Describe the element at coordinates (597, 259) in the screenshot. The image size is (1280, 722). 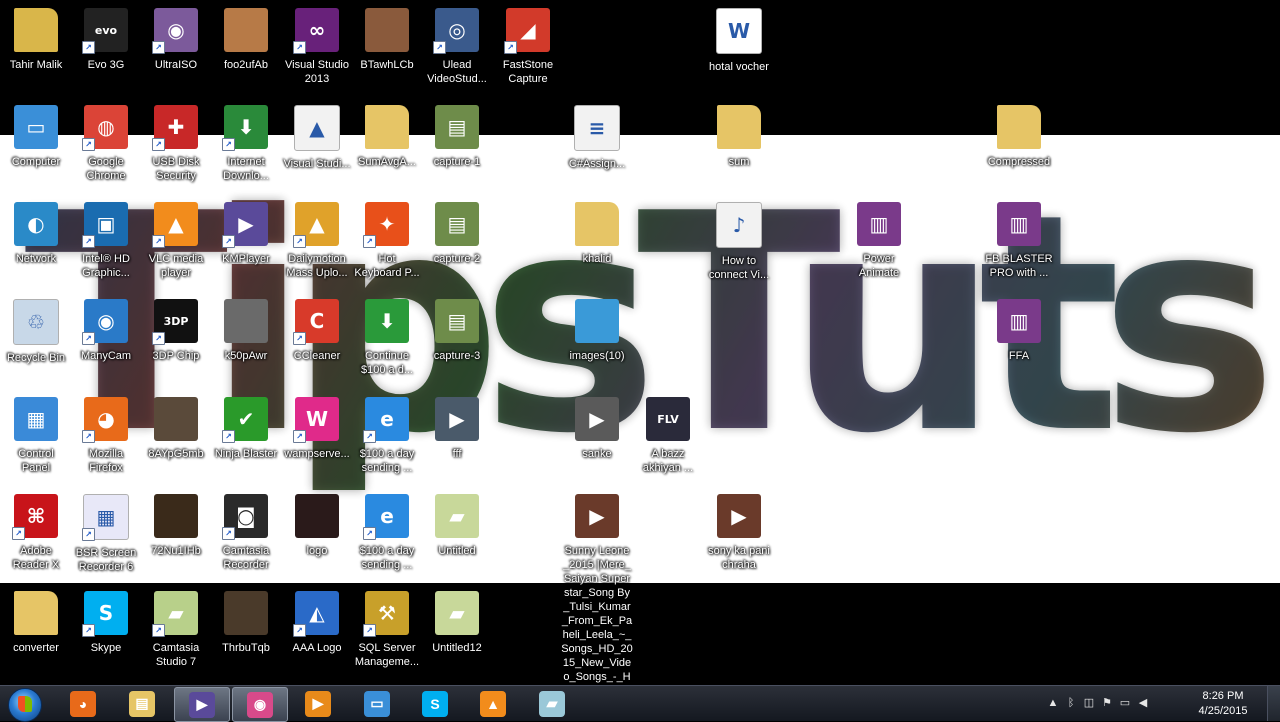
I see `desktop-icon-label: khalid` at that location.